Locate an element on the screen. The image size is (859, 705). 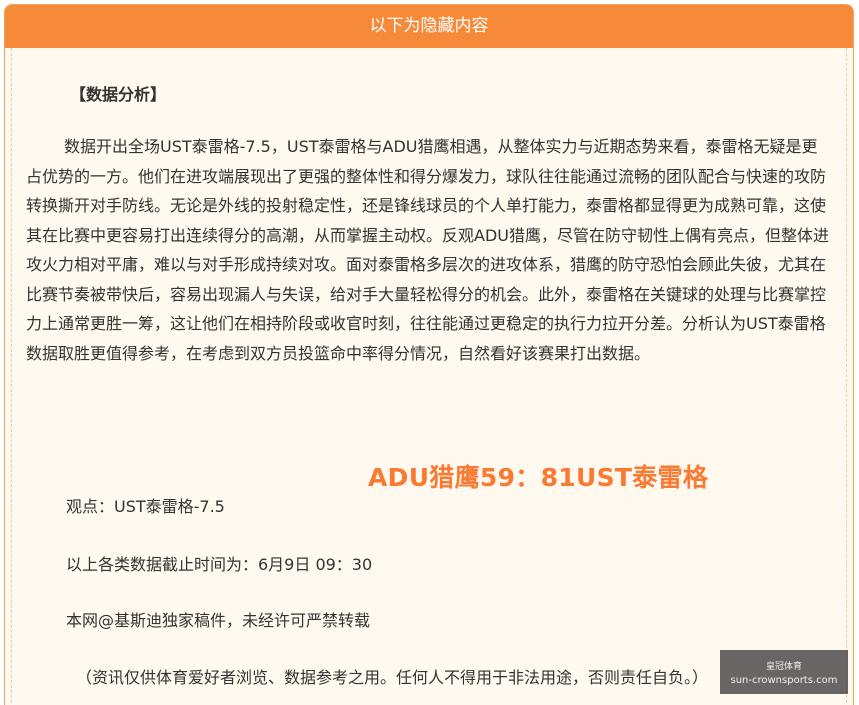
panel-header-title: 以下为隐藏内容 is located at coordinates (429, 26).